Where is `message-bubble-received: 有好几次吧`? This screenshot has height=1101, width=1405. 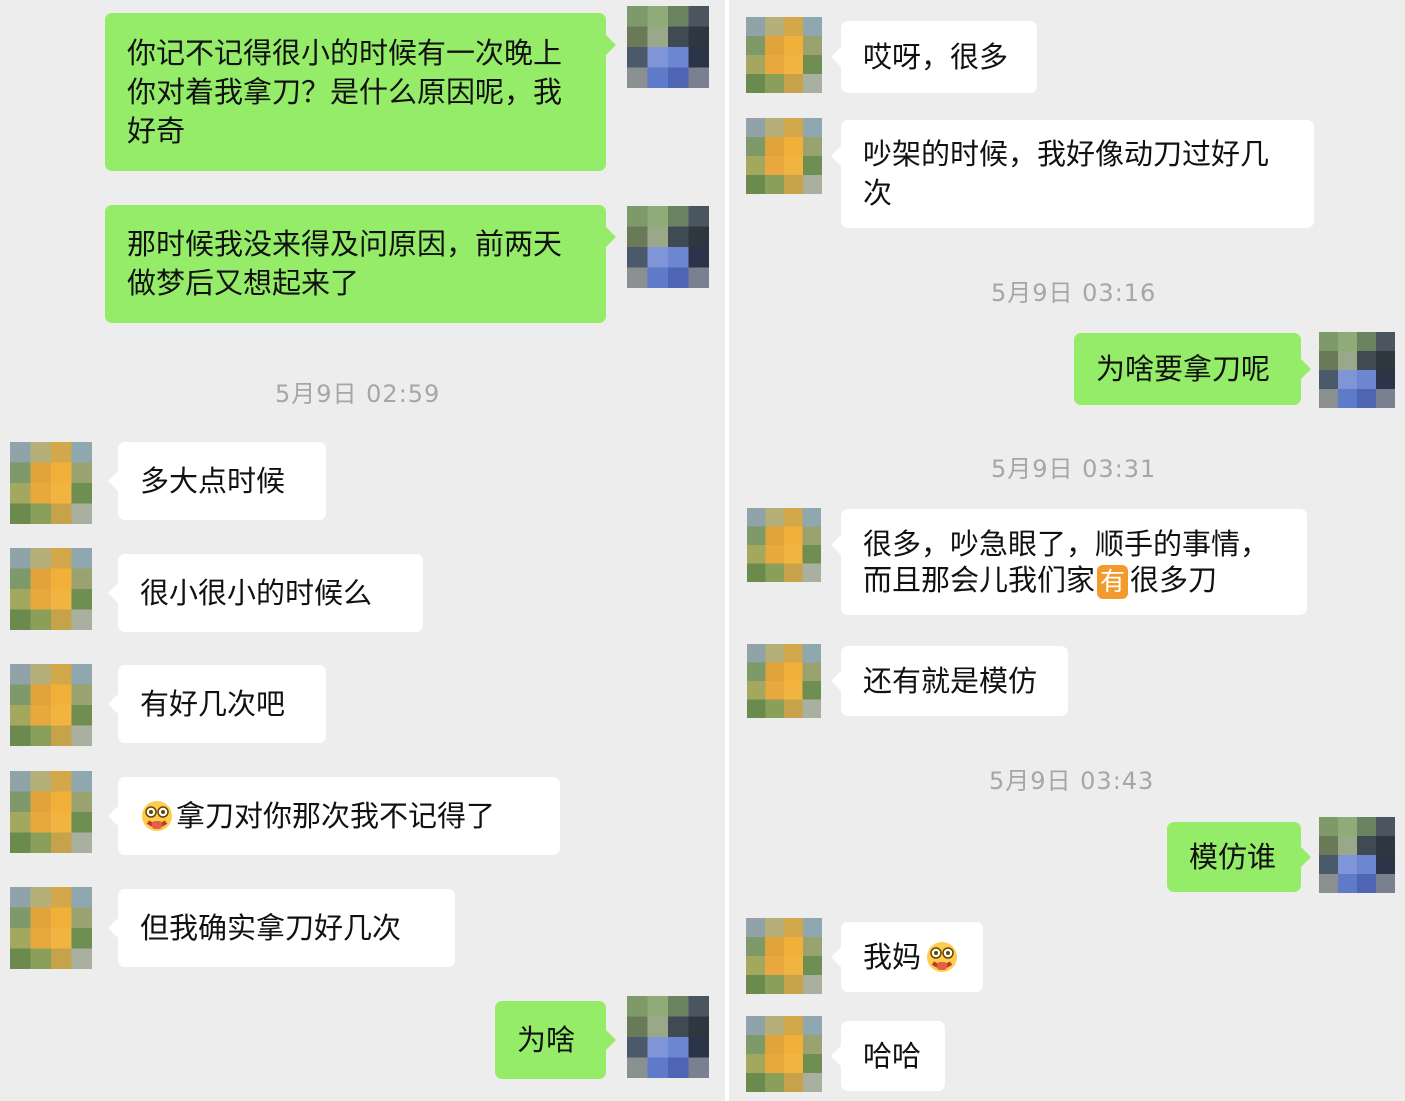
message-bubble-received: 有好几次吧 is located at coordinates (217, 704).